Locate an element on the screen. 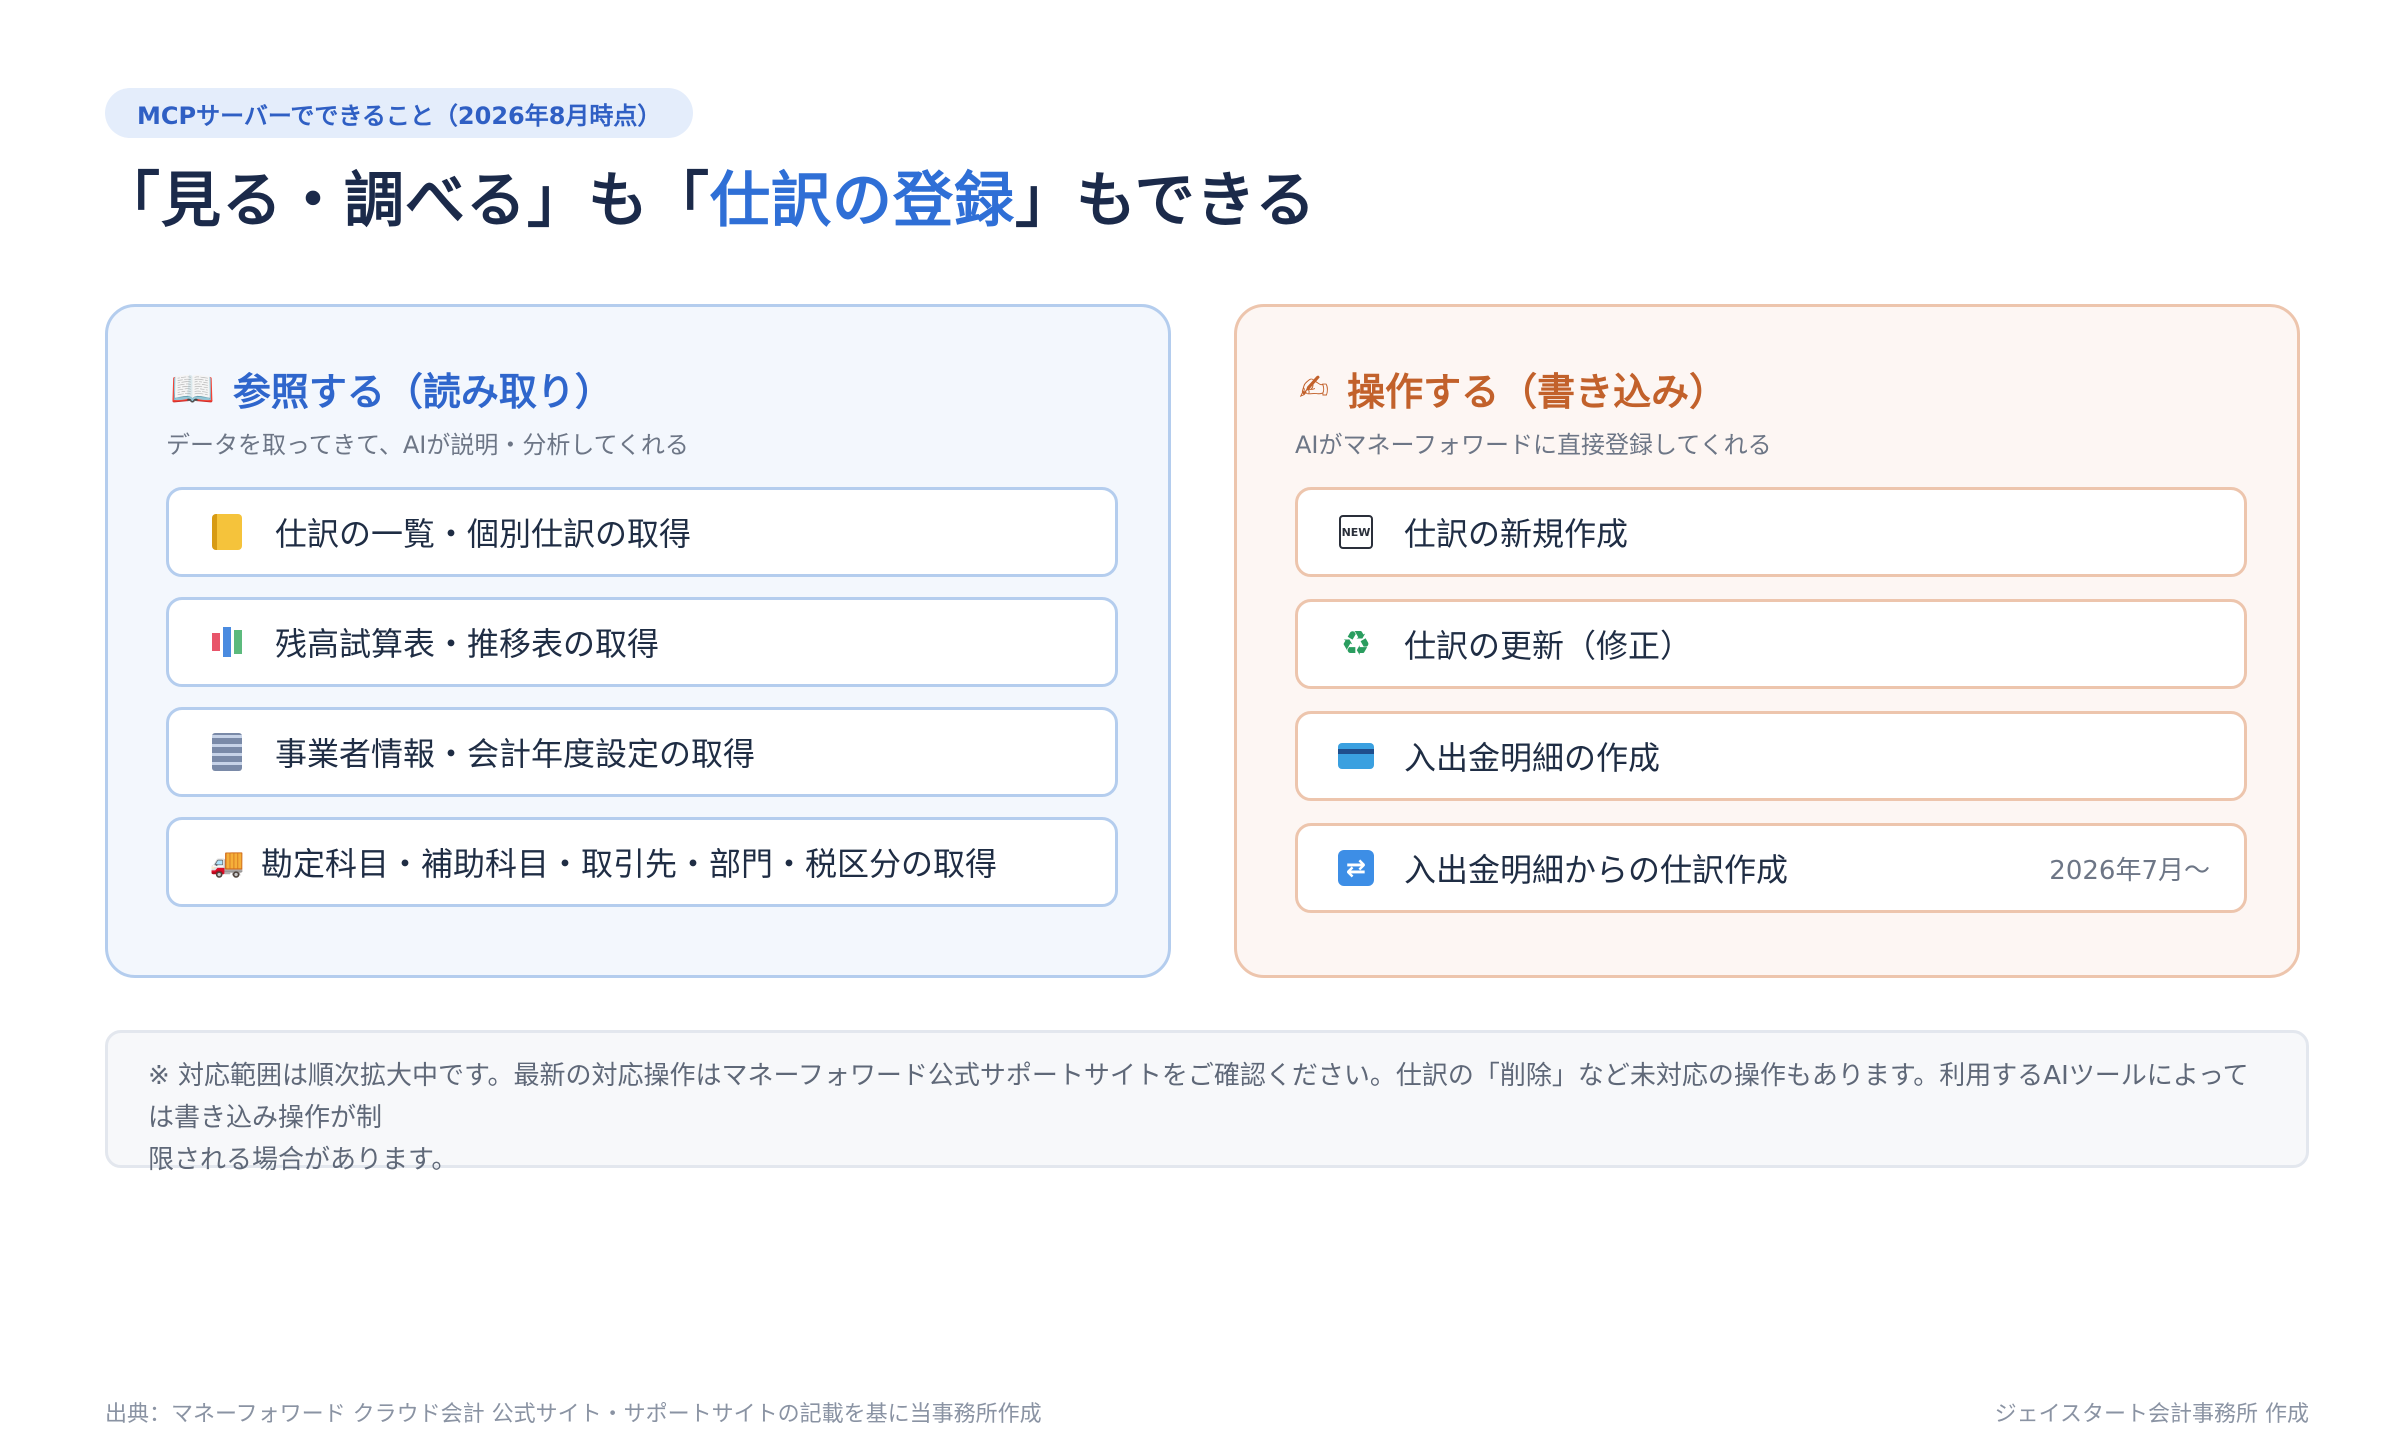 This screenshot has height=1440, width=2400. page-title: 「見る・調べる」も「仕訳の登録」もできる is located at coordinates (708, 195).